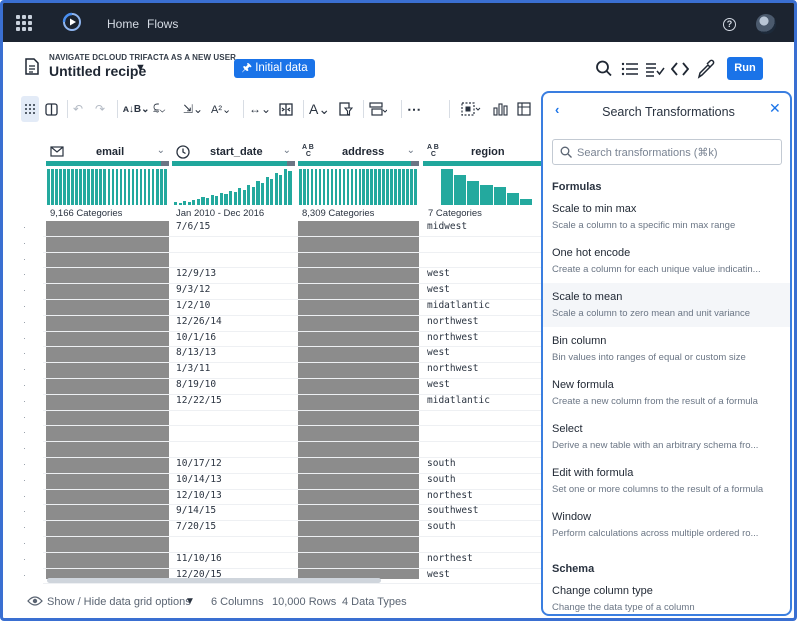 The width and height of the screenshot is (797, 621). Describe the element at coordinates (53, 109) in the screenshot. I see `columns-view-icon` at that location.